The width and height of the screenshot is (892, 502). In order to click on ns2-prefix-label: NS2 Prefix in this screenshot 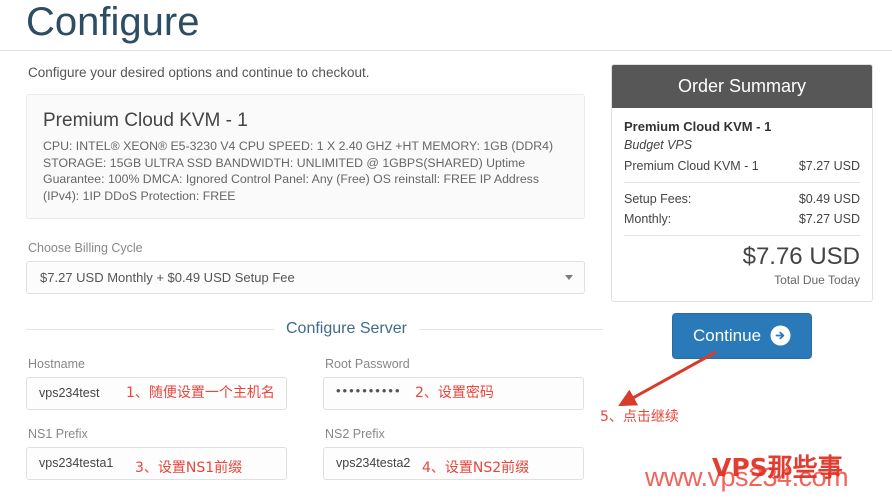, I will do `click(355, 434)`.